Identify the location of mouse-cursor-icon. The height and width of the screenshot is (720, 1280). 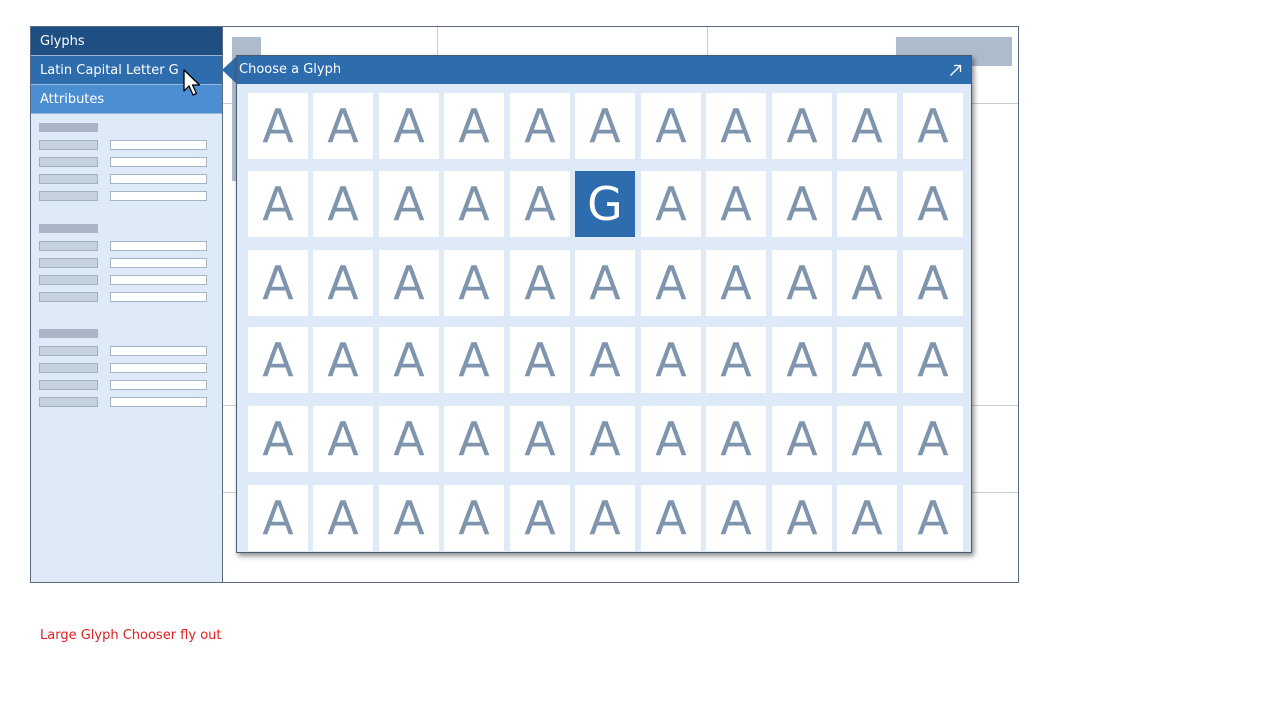
(192, 82).